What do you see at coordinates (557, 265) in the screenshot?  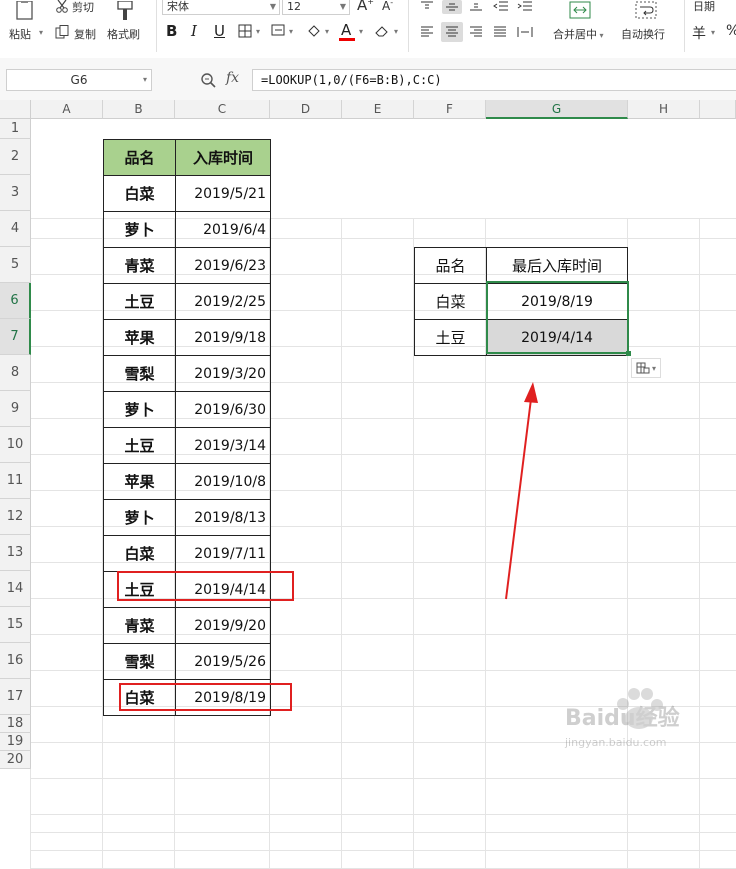 I see `result-header-cell: 最后入库时间` at bounding box center [557, 265].